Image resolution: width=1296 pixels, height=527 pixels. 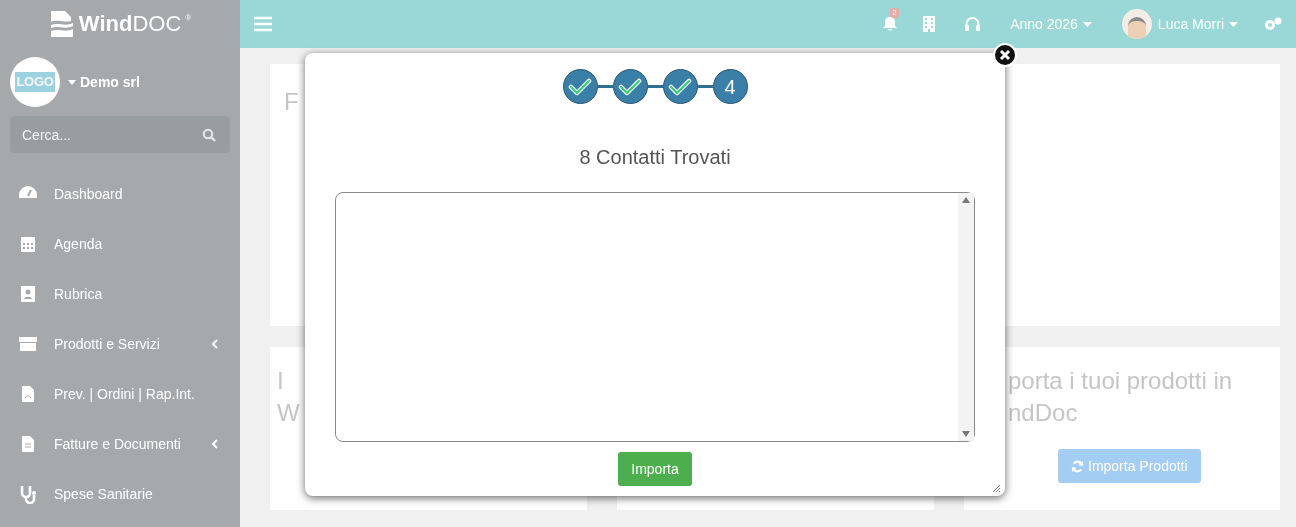 I want to click on stethoscope-icon, so click(x=28, y=494).